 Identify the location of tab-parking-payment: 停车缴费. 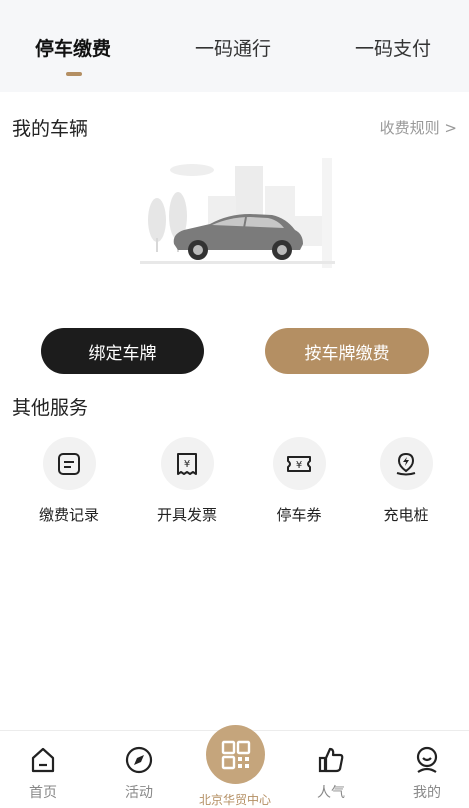
(73, 47).